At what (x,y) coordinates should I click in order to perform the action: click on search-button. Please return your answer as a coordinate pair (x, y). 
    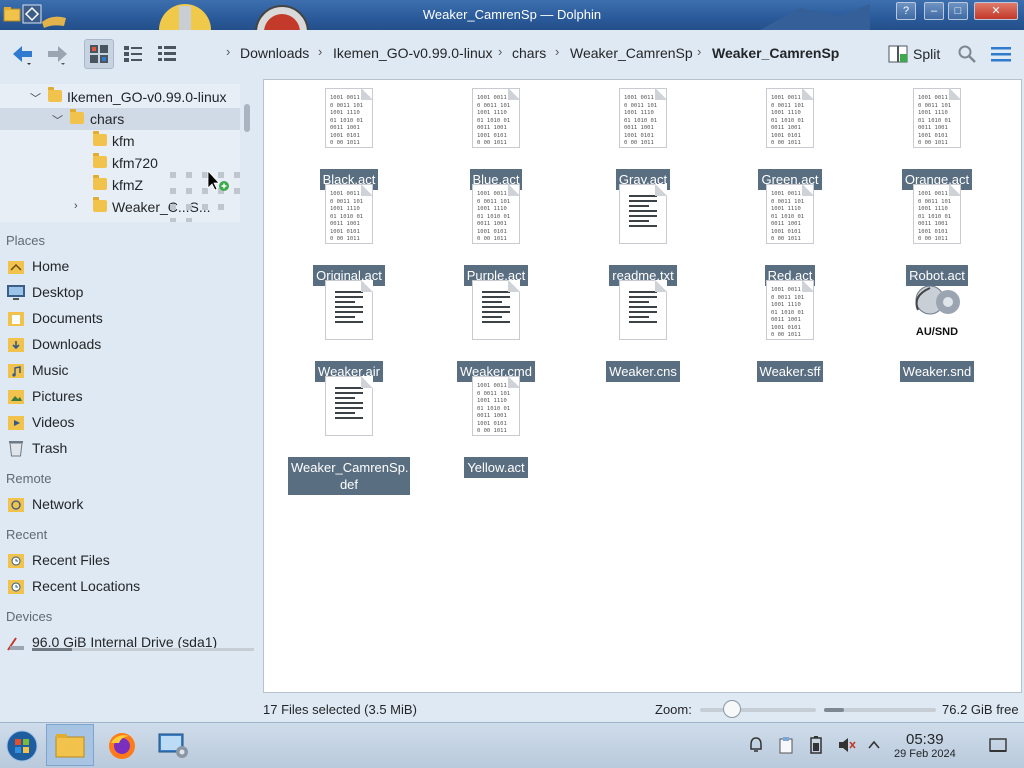
    Looking at the image, I should click on (967, 54).